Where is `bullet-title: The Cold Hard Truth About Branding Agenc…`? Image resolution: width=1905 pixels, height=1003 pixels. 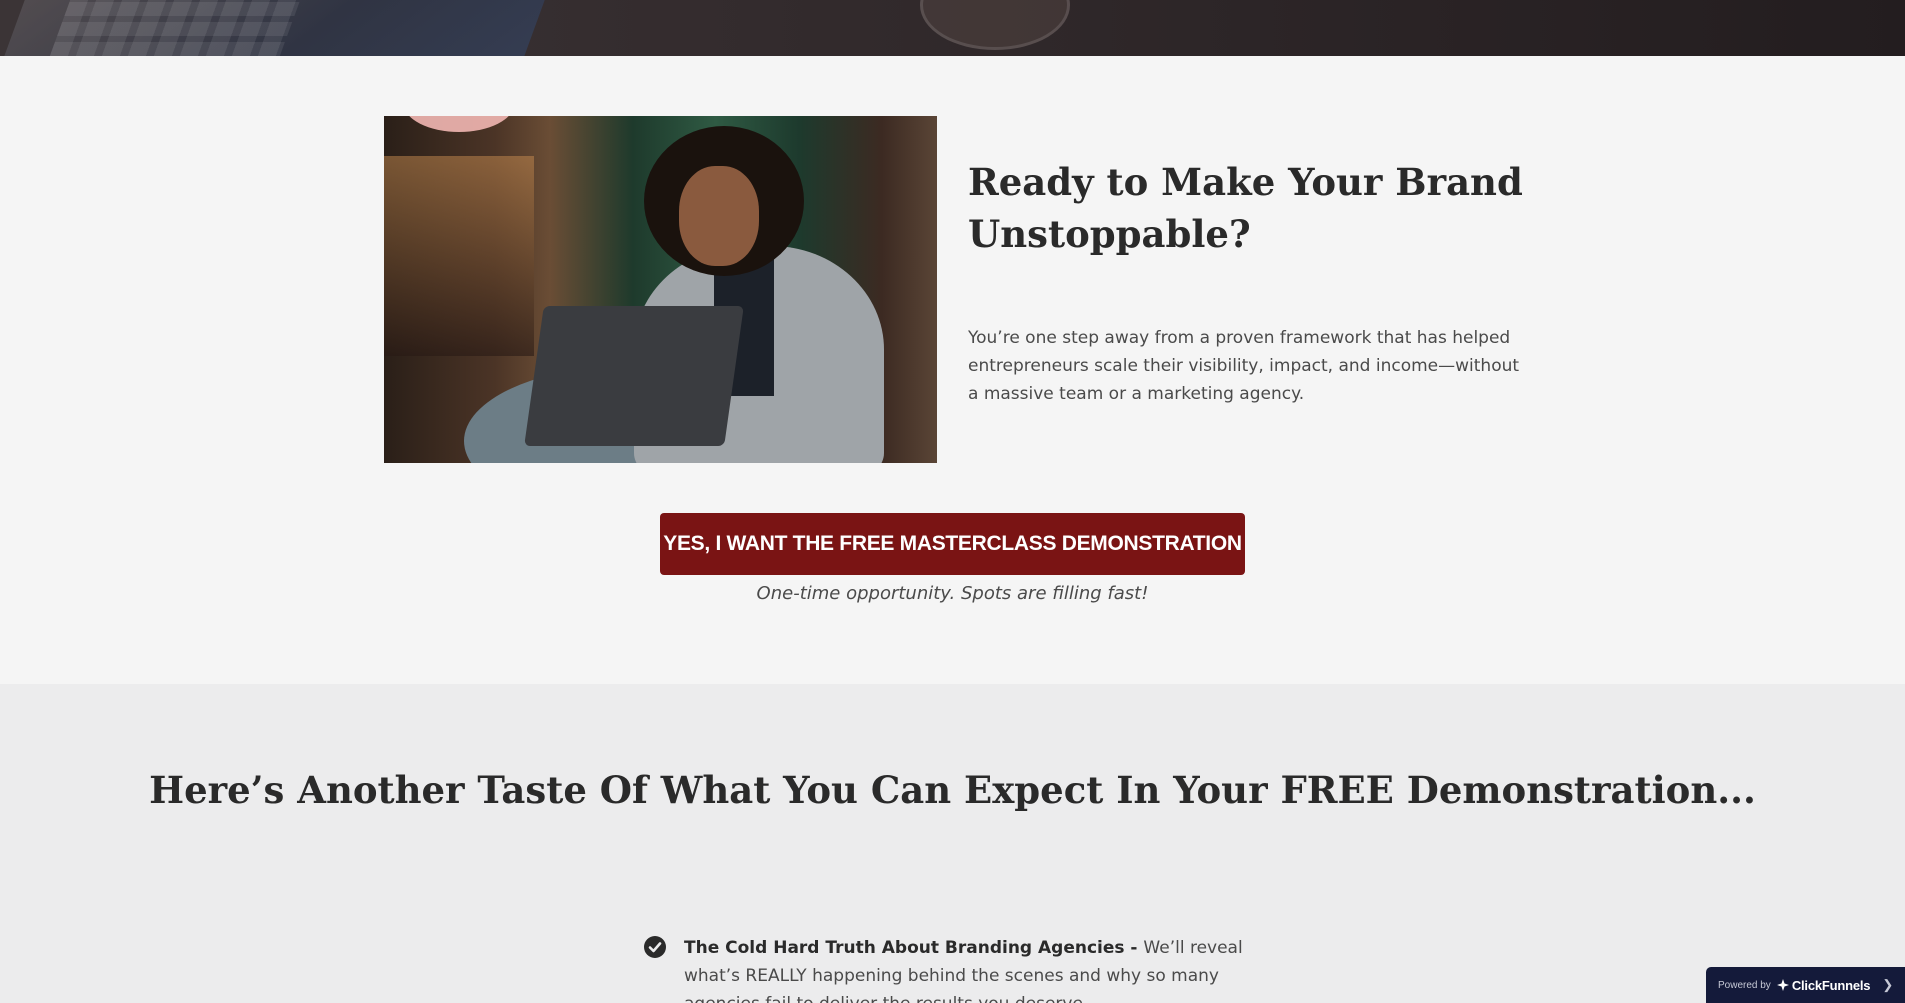 bullet-title: The Cold Hard Truth About Branding Agenc… is located at coordinates (914, 948).